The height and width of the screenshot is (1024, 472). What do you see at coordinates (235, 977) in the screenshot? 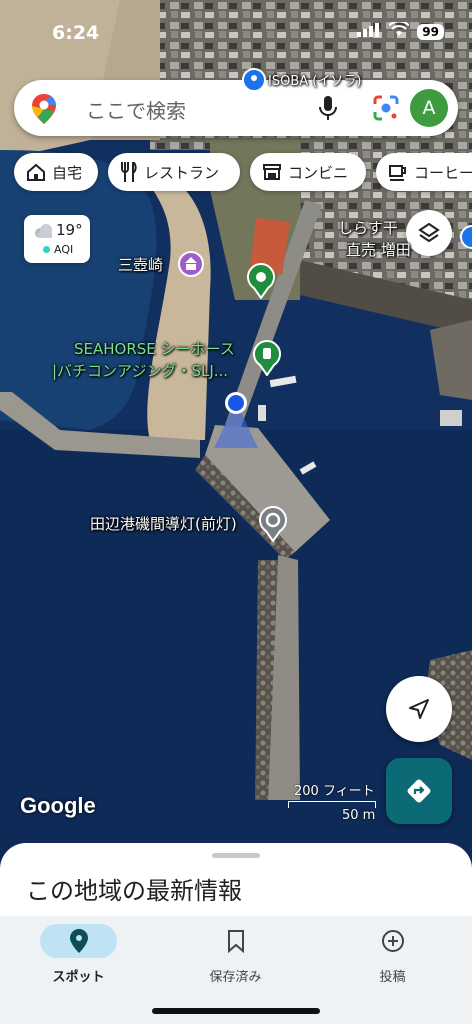
I see `tab-label: 保存済み` at bounding box center [235, 977].